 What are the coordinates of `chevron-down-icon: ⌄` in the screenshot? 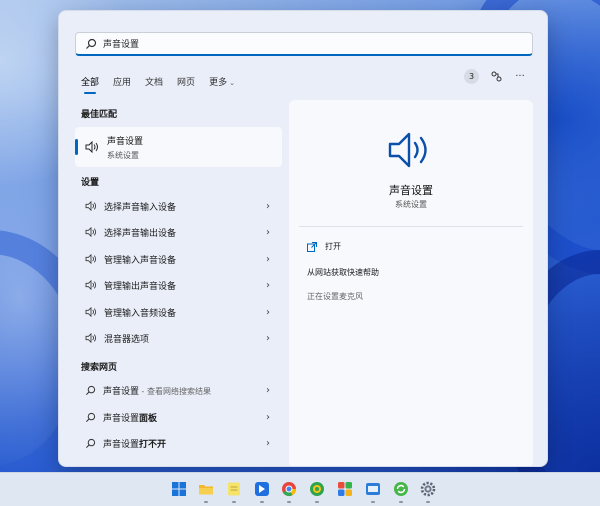 It's located at (232, 82).